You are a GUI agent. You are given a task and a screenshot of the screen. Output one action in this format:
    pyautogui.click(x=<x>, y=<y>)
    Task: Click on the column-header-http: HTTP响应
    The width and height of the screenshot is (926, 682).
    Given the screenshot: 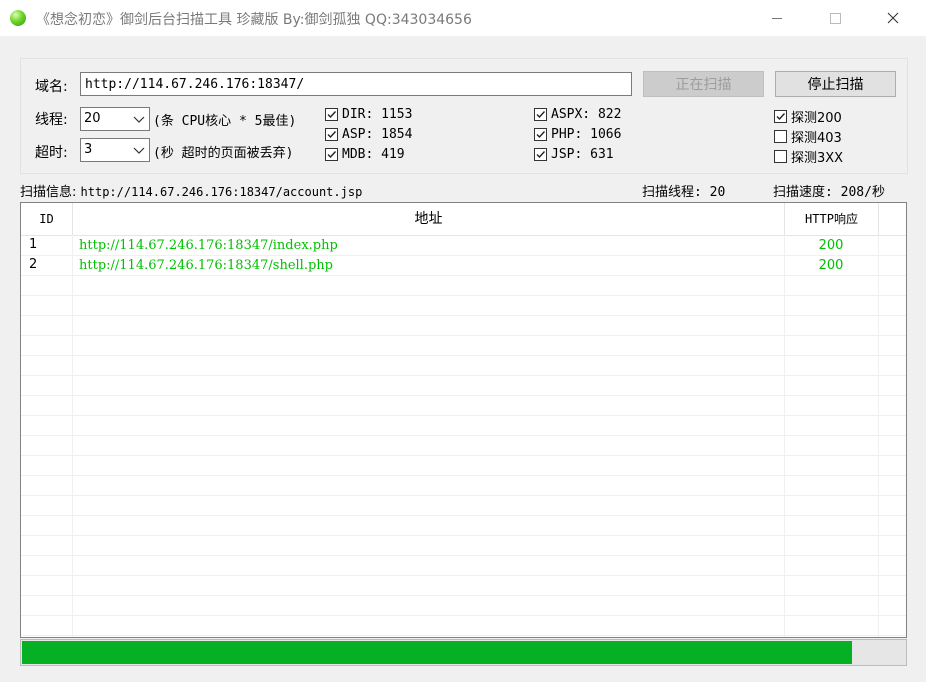 What is the action you would take?
    pyautogui.click(x=832, y=219)
    